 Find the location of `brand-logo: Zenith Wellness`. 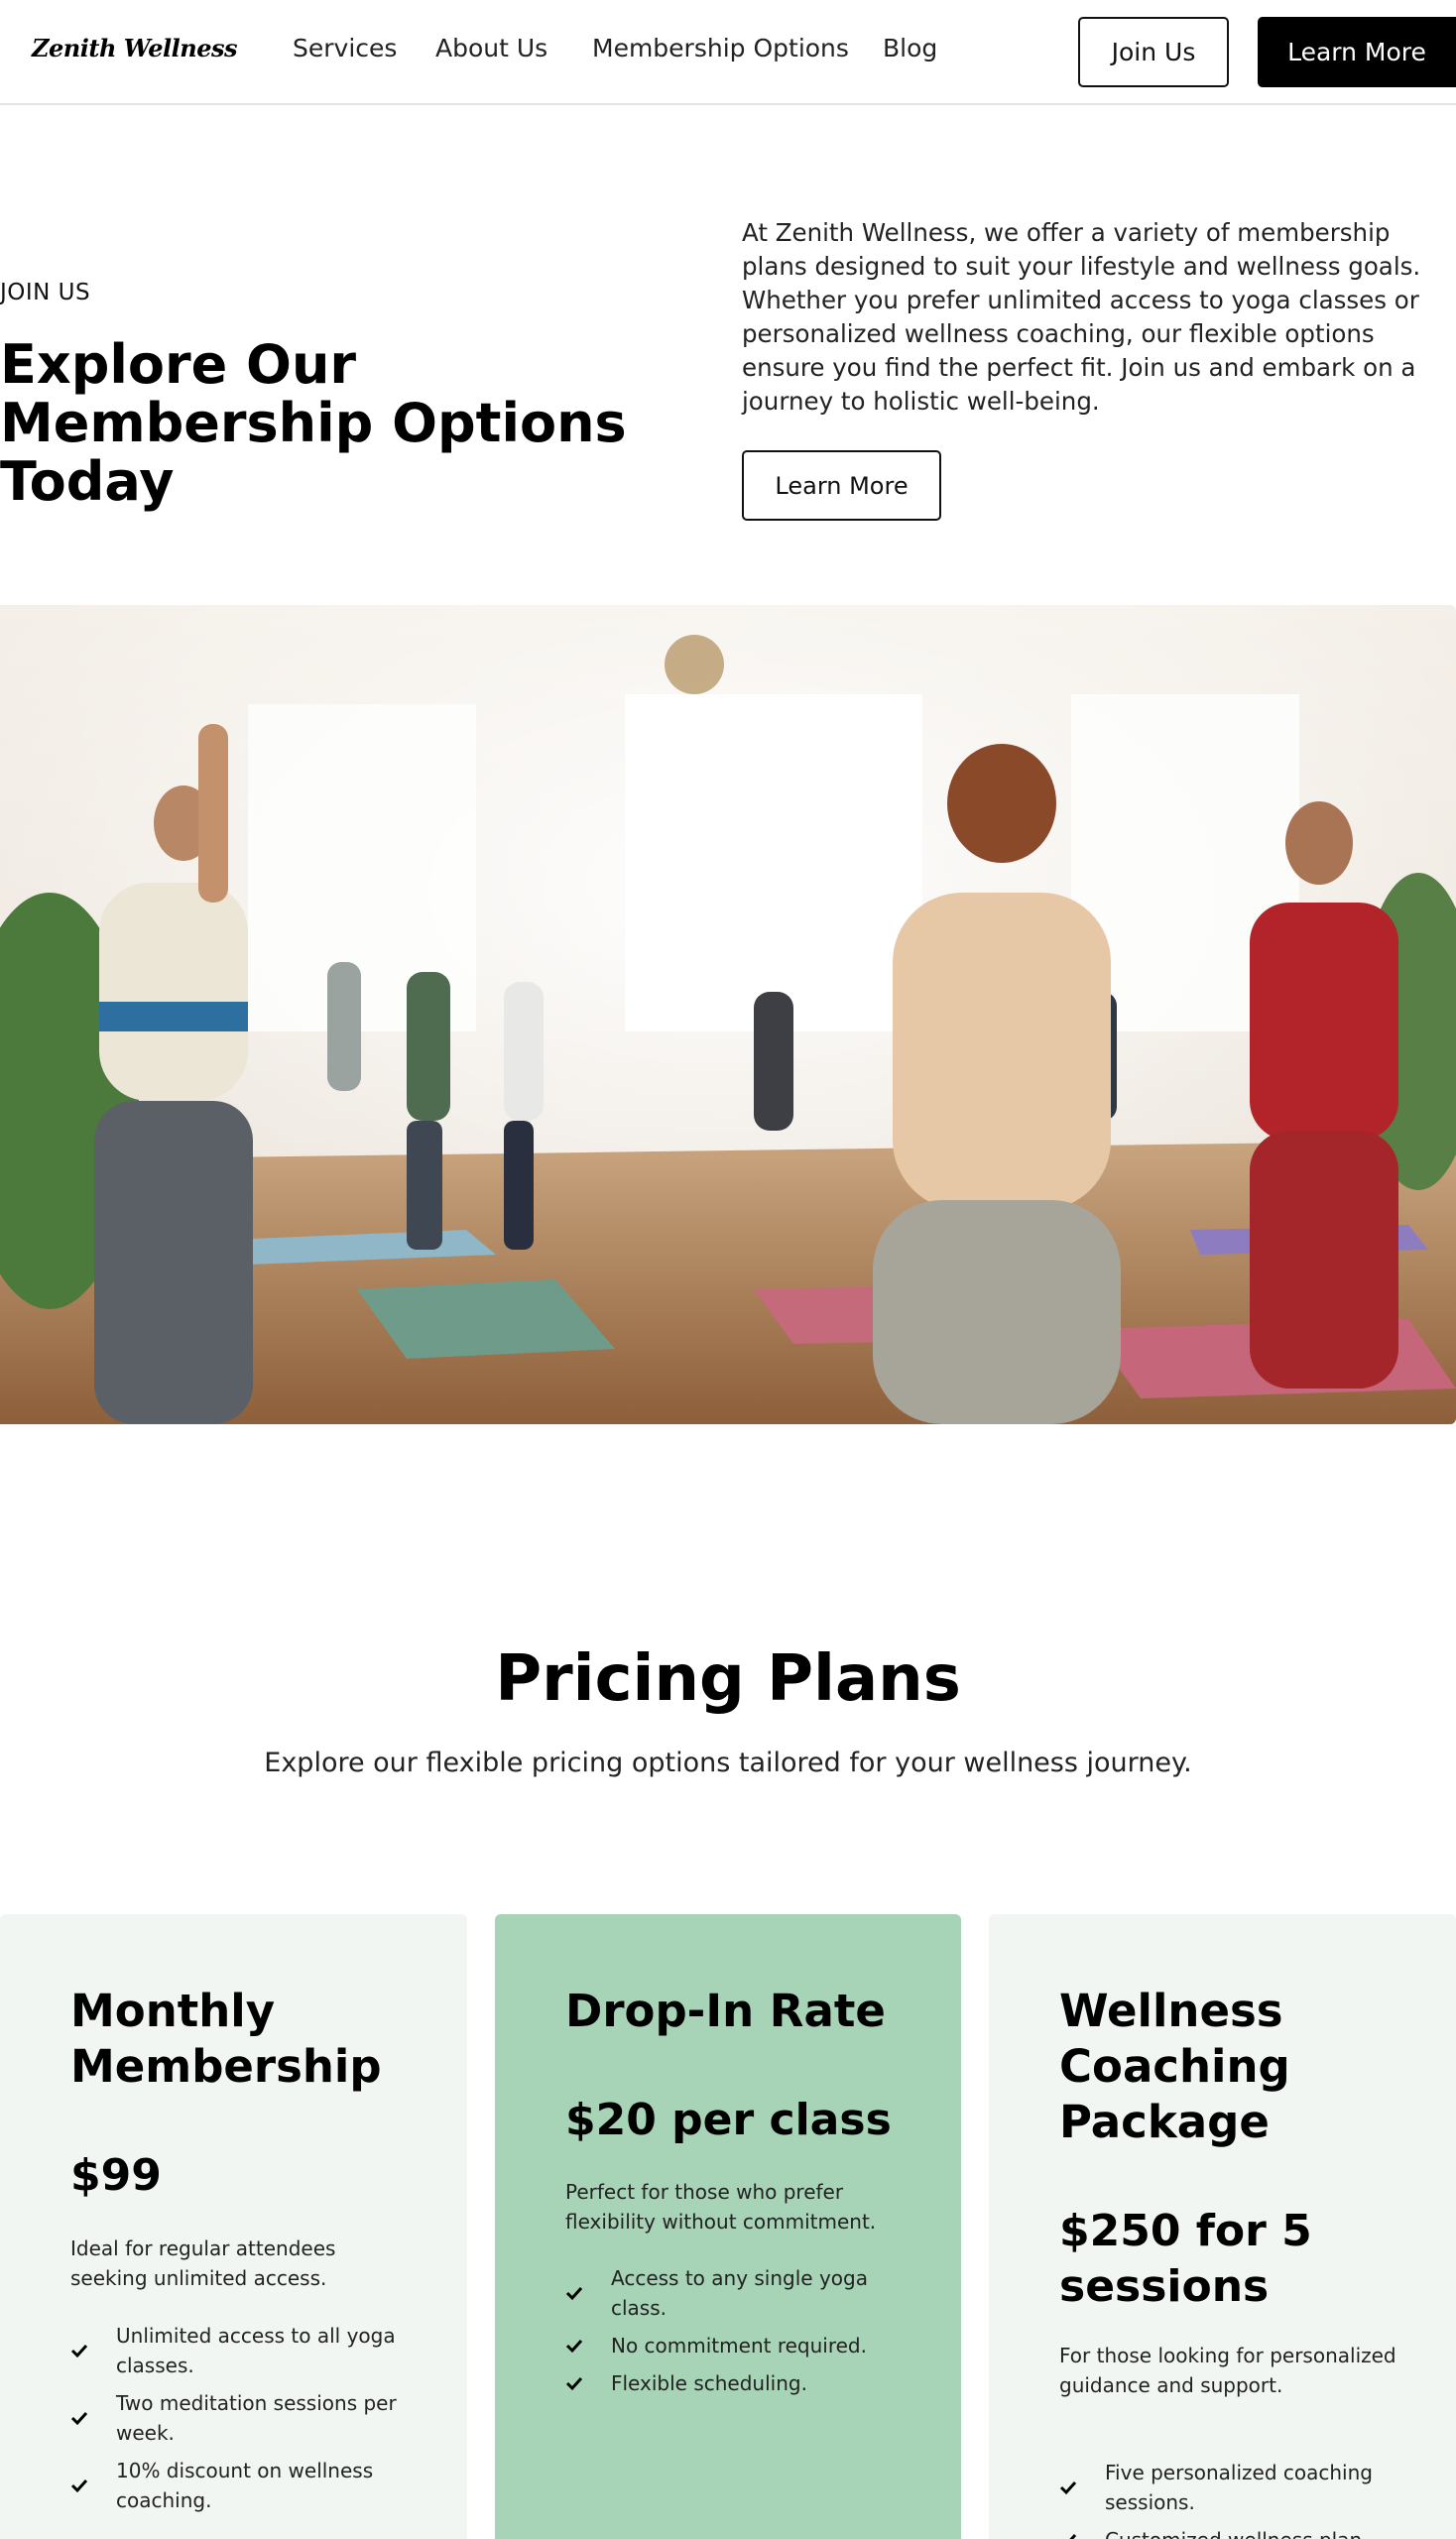

brand-logo: Zenith Wellness is located at coordinates (135, 48).